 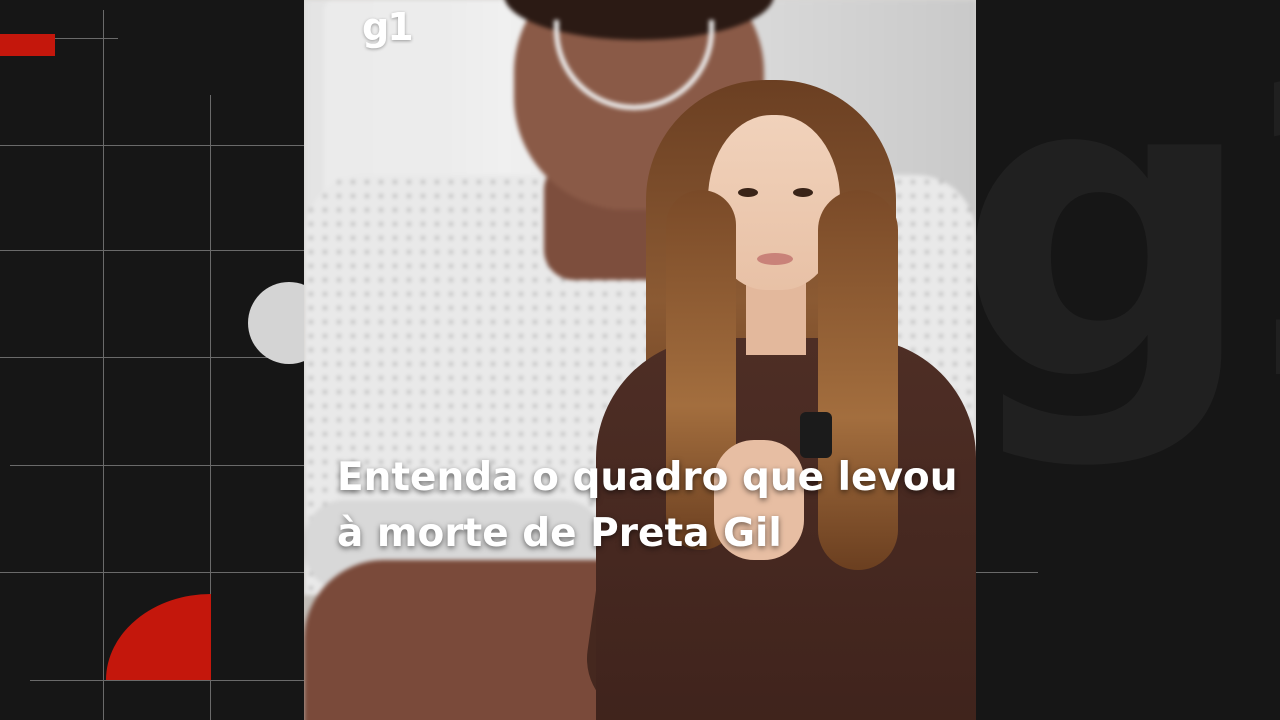 I want to click on g1-logo: g1, so click(x=388, y=27).